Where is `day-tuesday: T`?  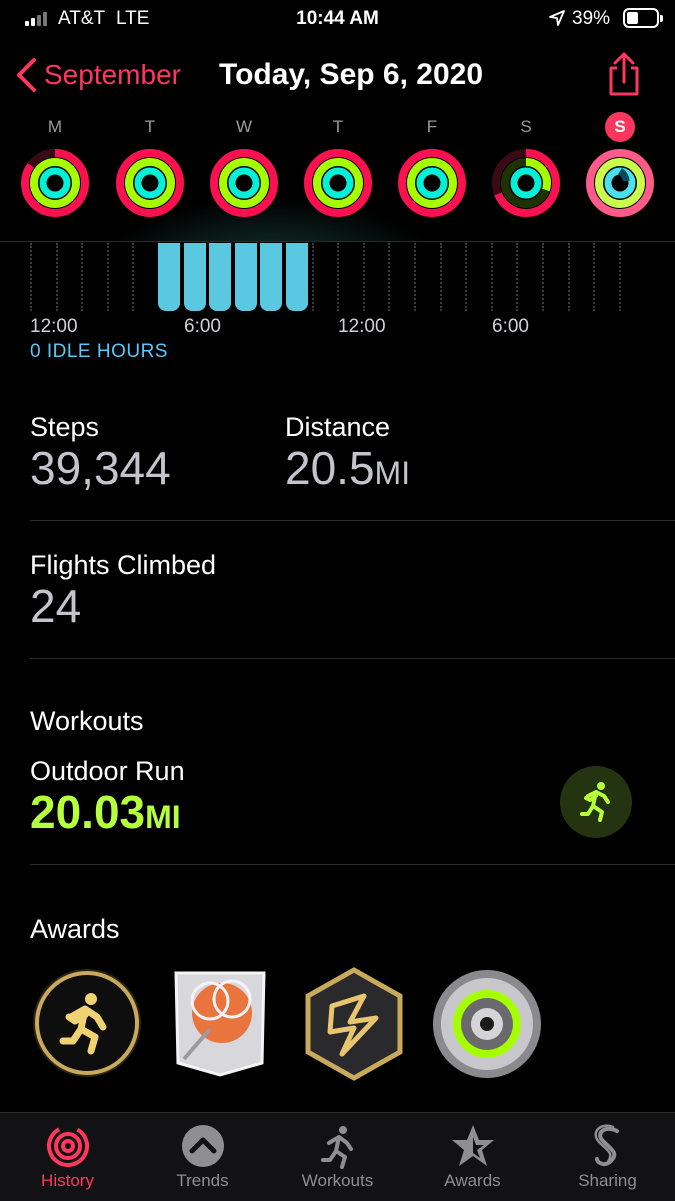
day-tuesday: T is located at coordinates (150, 165).